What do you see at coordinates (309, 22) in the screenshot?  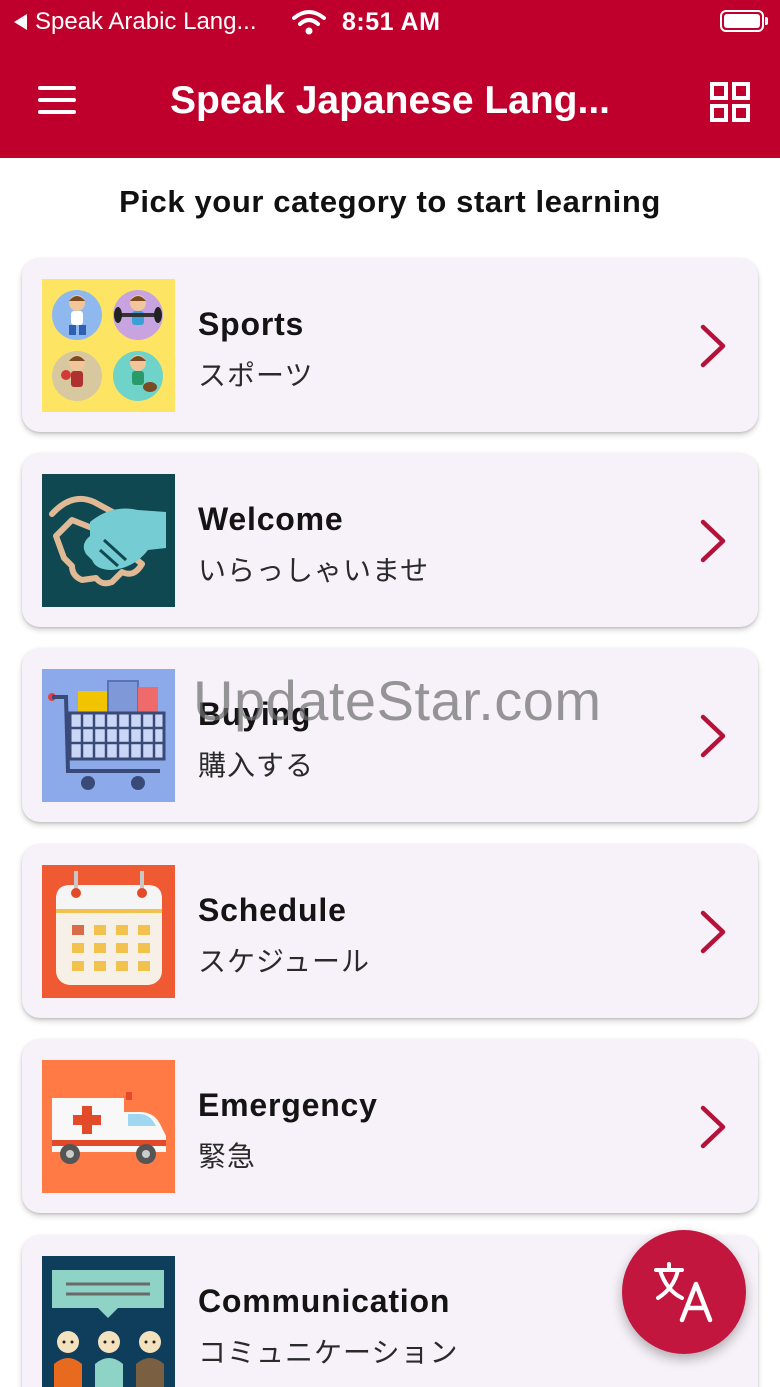 I see `wifi-icon` at bounding box center [309, 22].